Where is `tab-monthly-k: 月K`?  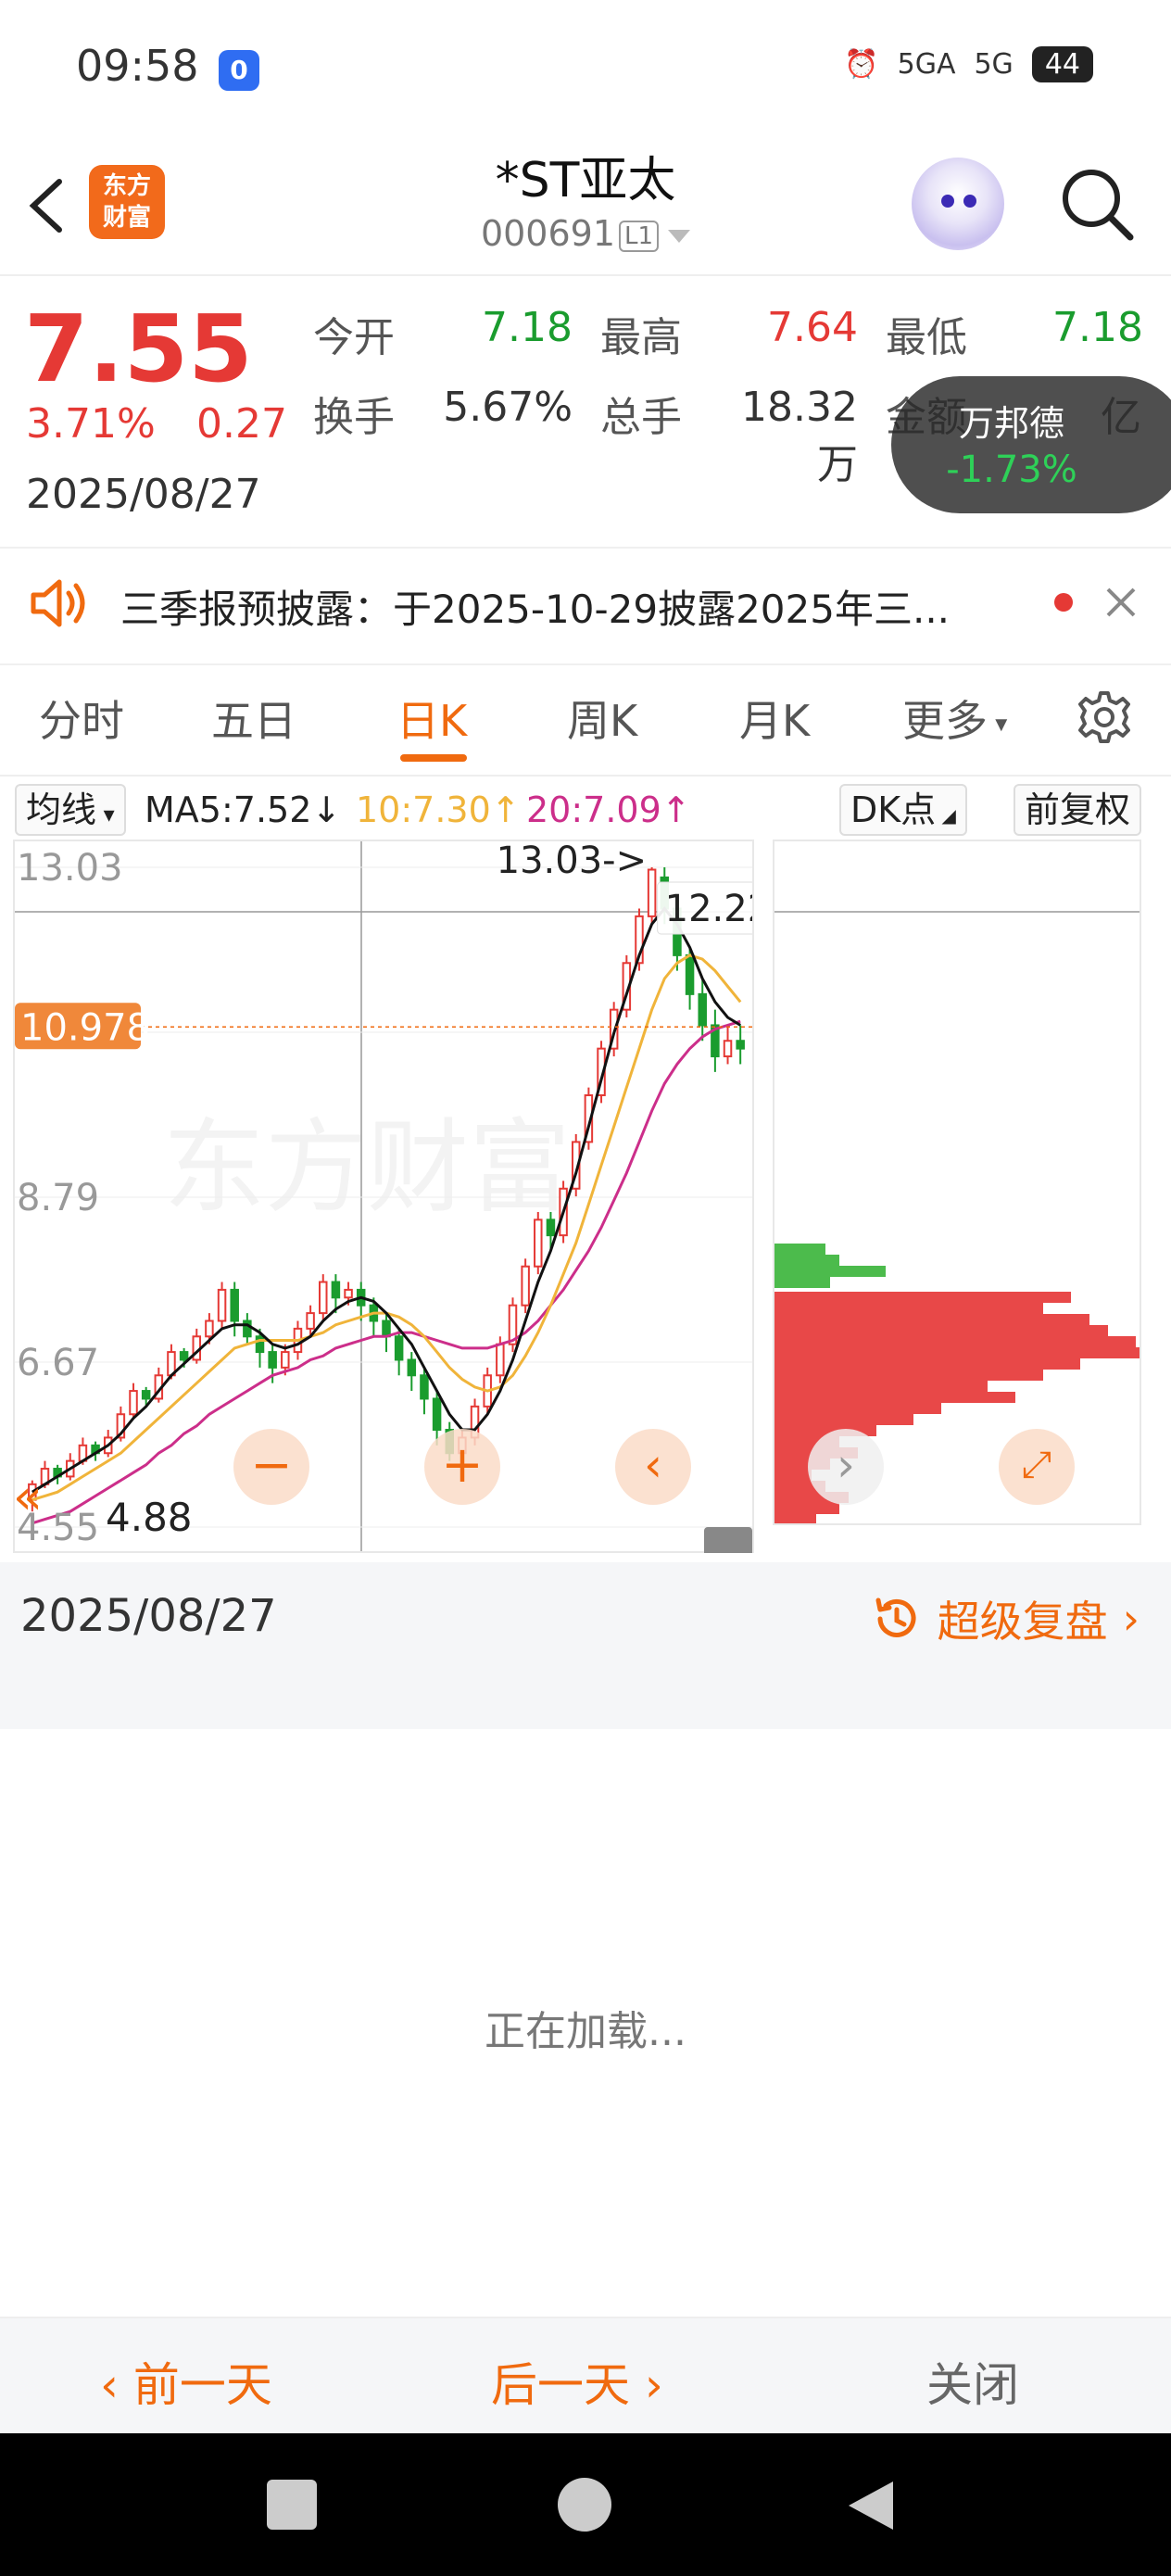 tab-monthly-k: 月K is located at coordinates (775, 718).